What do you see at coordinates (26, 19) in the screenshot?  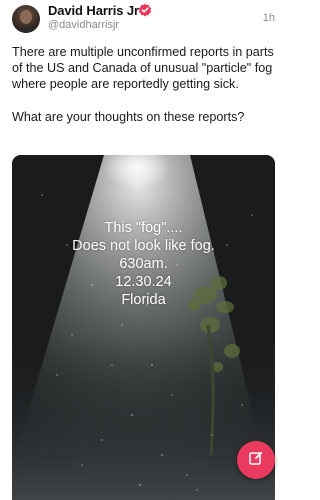 I see `avatar` at bounding box center [26, 19].